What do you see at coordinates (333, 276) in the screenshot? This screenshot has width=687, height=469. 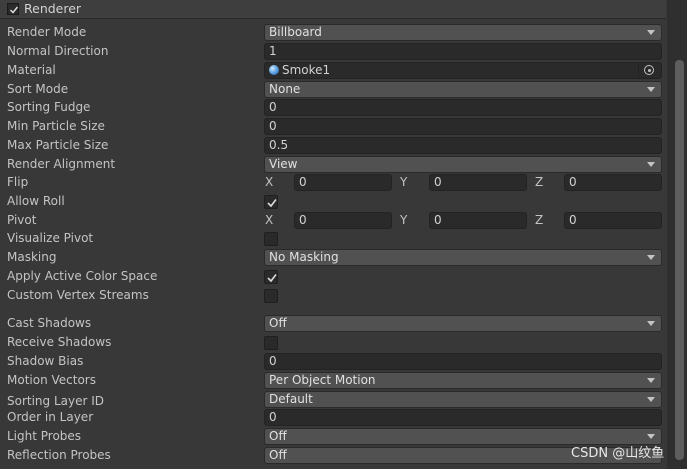 I see `apply-active-color-space-row: Apply Active Color Space` at bounding box center [333, 276].